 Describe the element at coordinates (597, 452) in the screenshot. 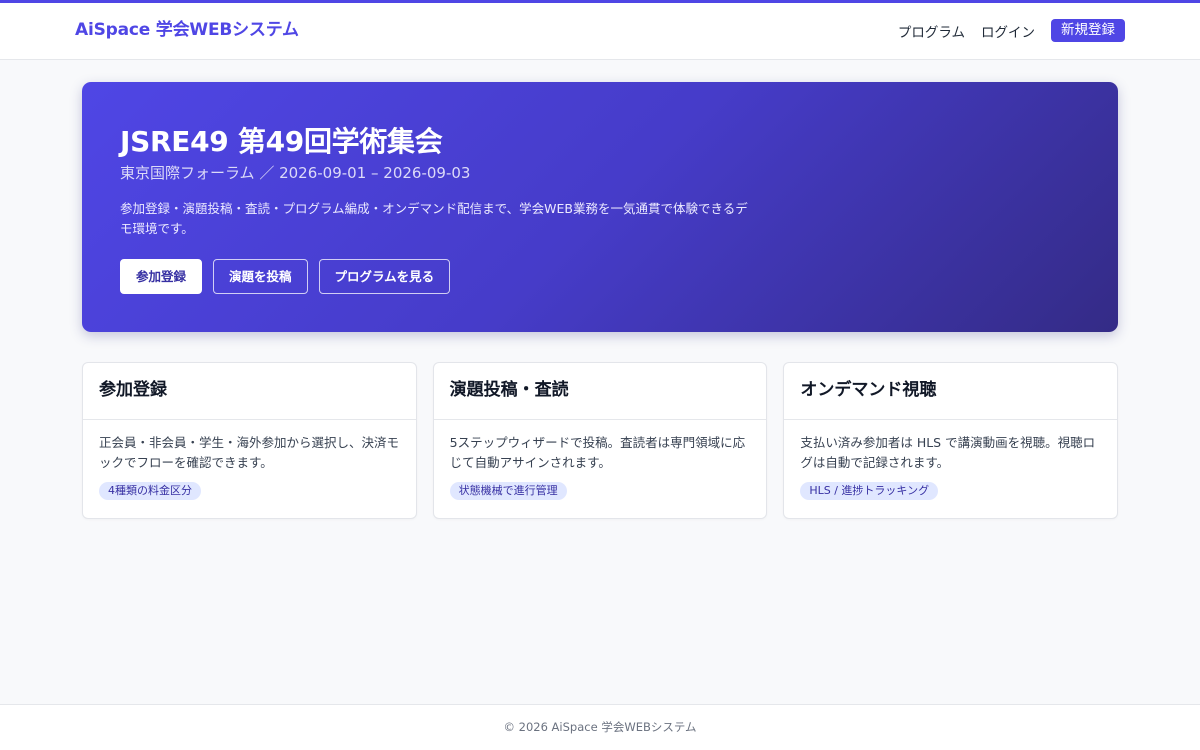

I see `card-text: 5ステップウィザードで投稿。査読者は専門領域に応じて自動アサインされます。` at that location.